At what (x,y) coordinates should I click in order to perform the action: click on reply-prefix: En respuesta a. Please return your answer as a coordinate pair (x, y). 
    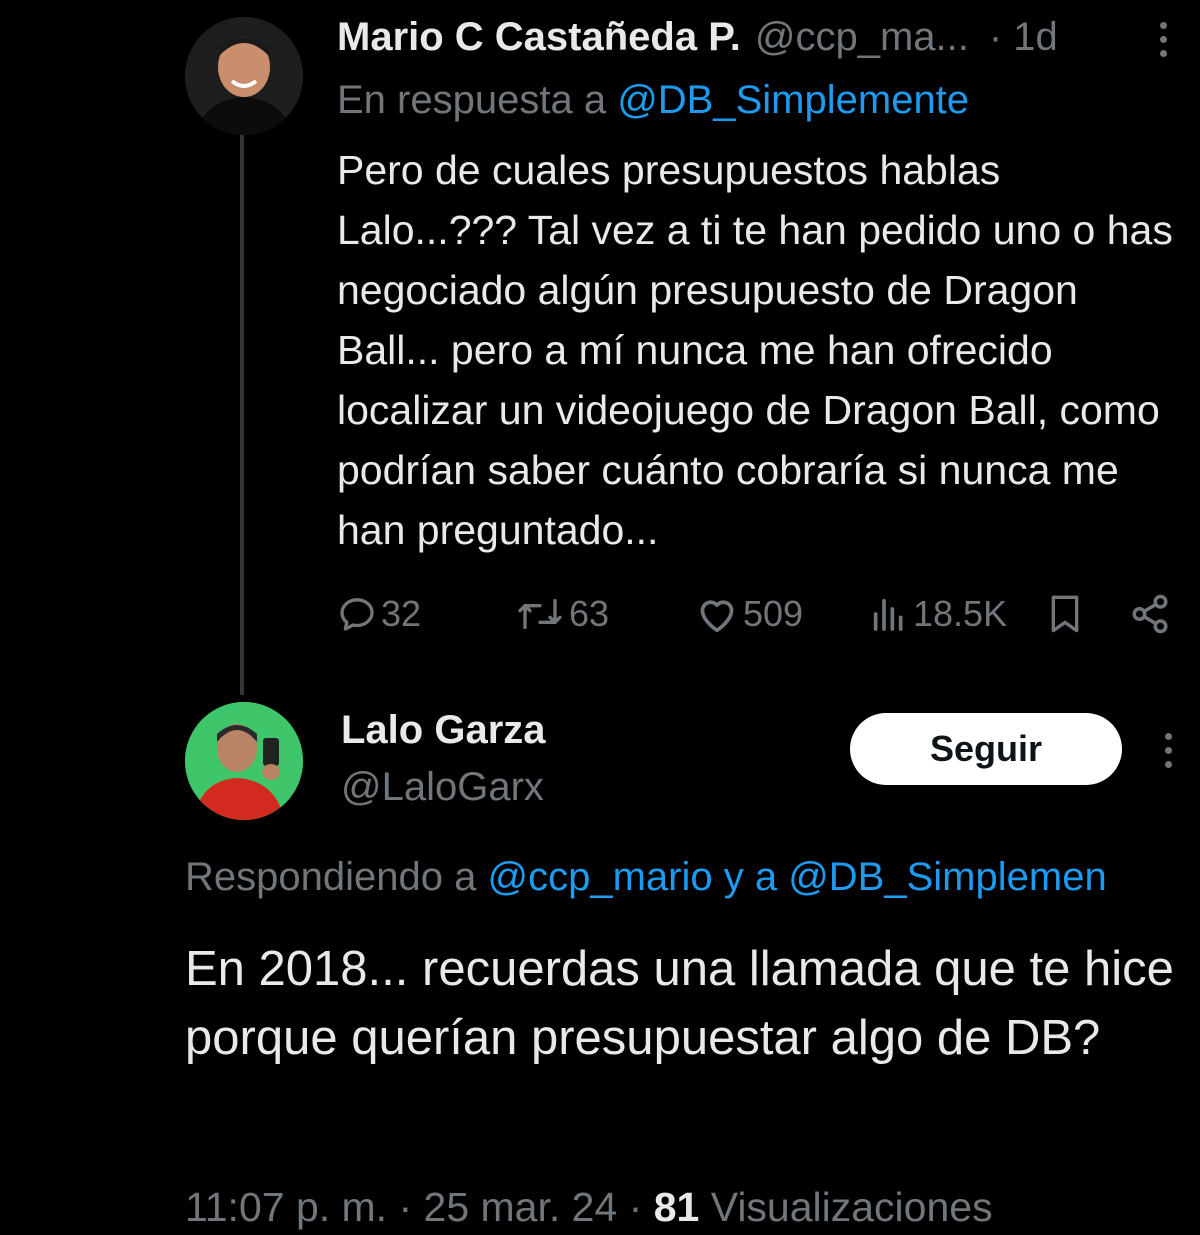
    Looking at the image, I should click on (472, 100).